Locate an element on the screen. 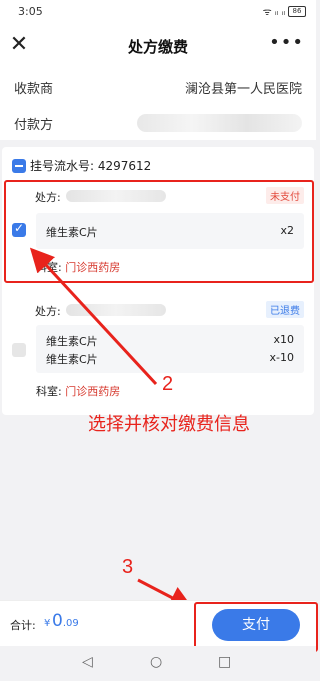  system-nav-bar: ◁ ○ □ is located at coordinates (158, 663).